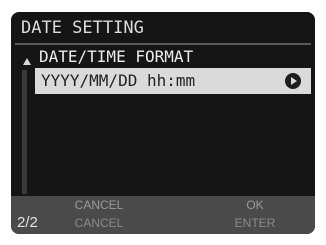 The height and width of the screenshot is (245, 326). I want to click on cancel-button-secondary: CANCEL, so click(99, 223).